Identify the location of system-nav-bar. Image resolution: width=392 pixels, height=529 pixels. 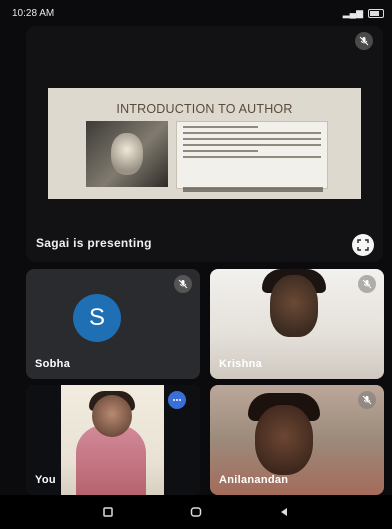
(196, 512).